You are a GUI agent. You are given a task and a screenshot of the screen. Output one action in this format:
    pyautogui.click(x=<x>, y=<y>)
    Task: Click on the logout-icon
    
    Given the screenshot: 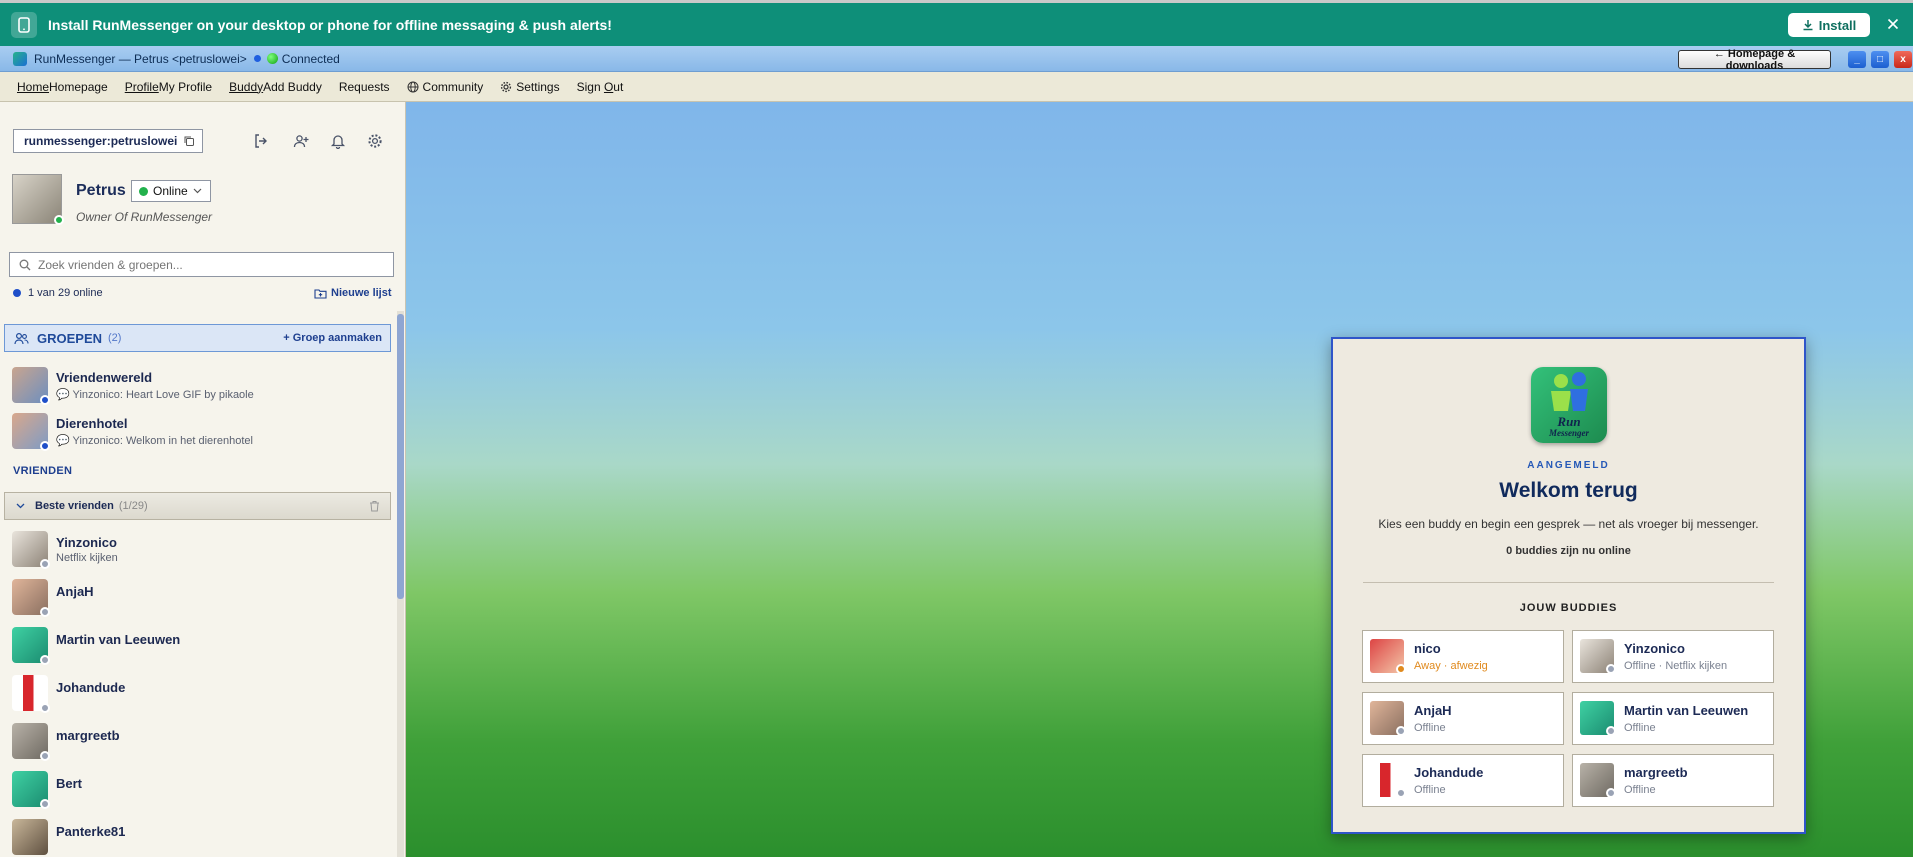 What is the action you would take?
    pyautogui.click(x=261, y=141)
    